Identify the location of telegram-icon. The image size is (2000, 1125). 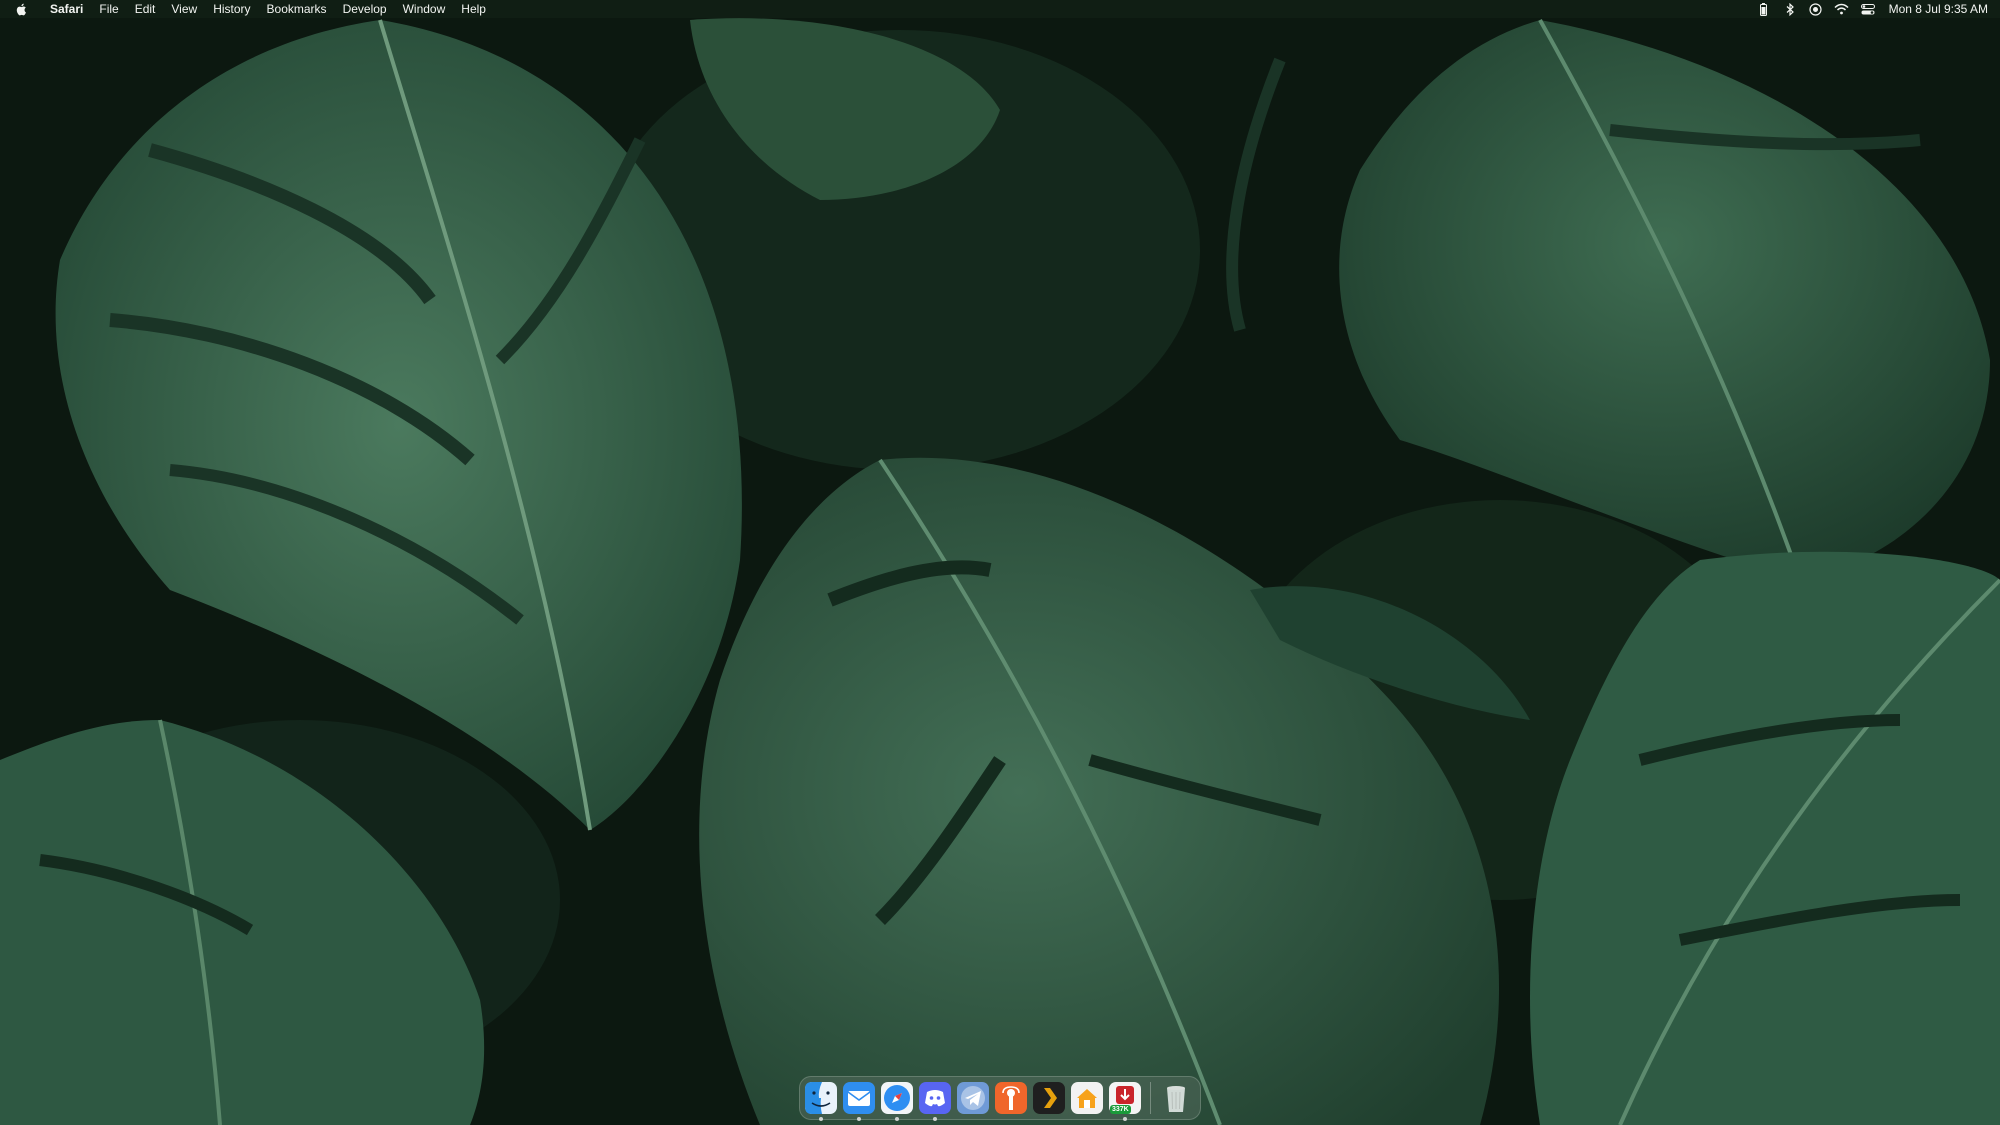
(973, 1098).